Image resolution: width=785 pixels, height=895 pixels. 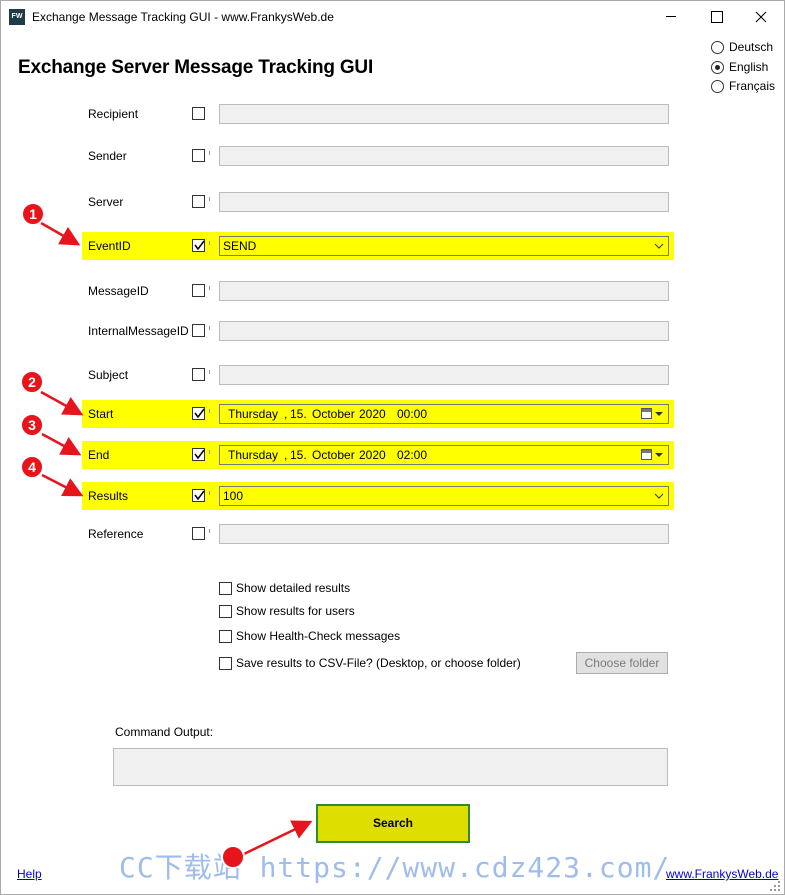 What do you see at coordinates (32, 467) in the screenshot?
I see `svg-text: 4` at bounding box center [32, 467].